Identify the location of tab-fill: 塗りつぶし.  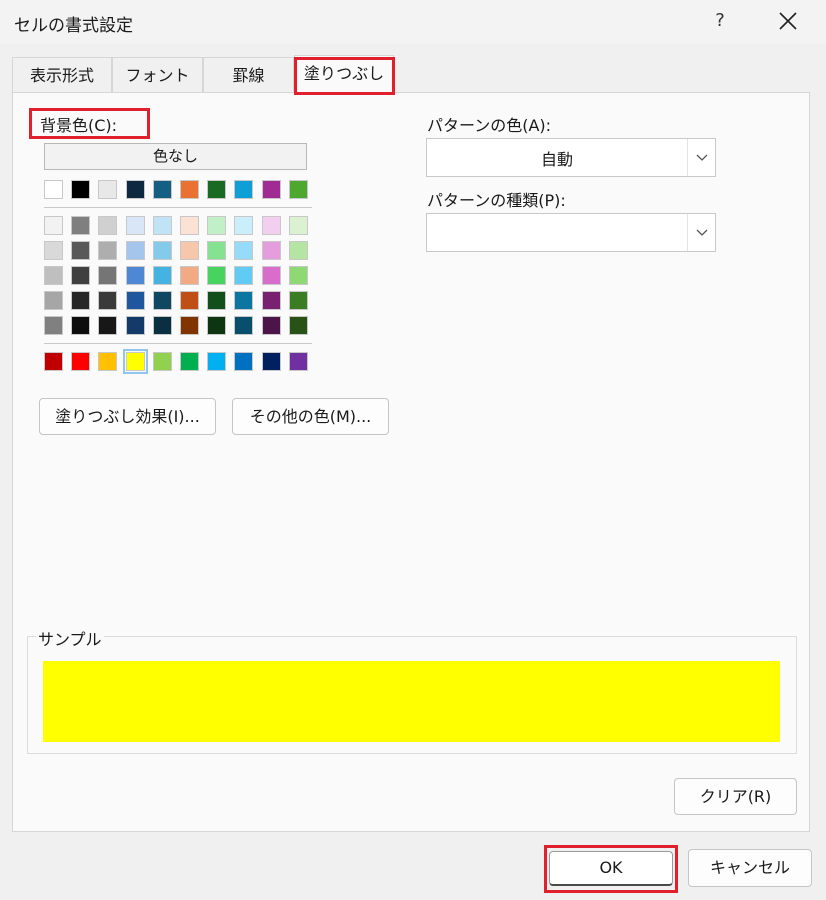
(344, 74).